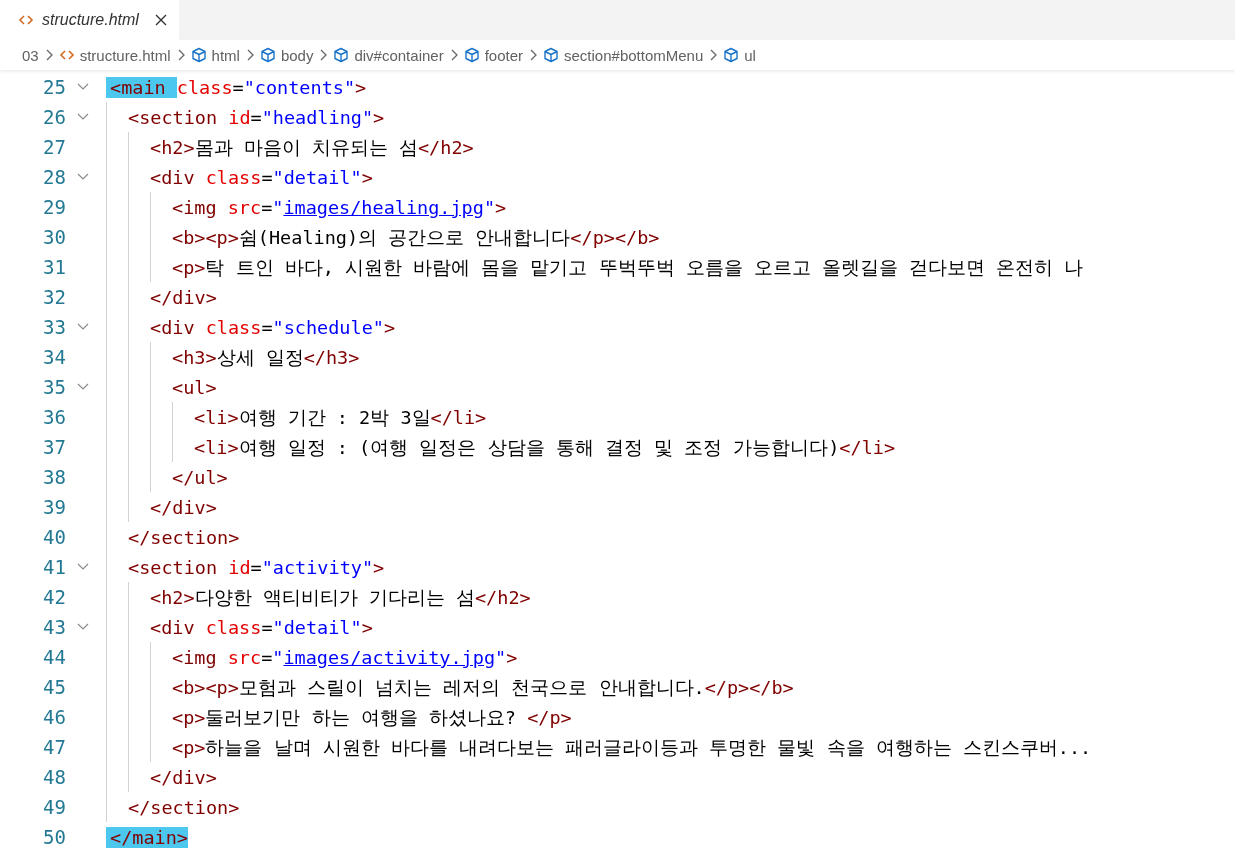 This screenshot has width=1235, height=852. What do you see at coordinates (493, 55) in the screenshot?
I see `breadcrumb-item: footer` at bounding box center [493, 55].